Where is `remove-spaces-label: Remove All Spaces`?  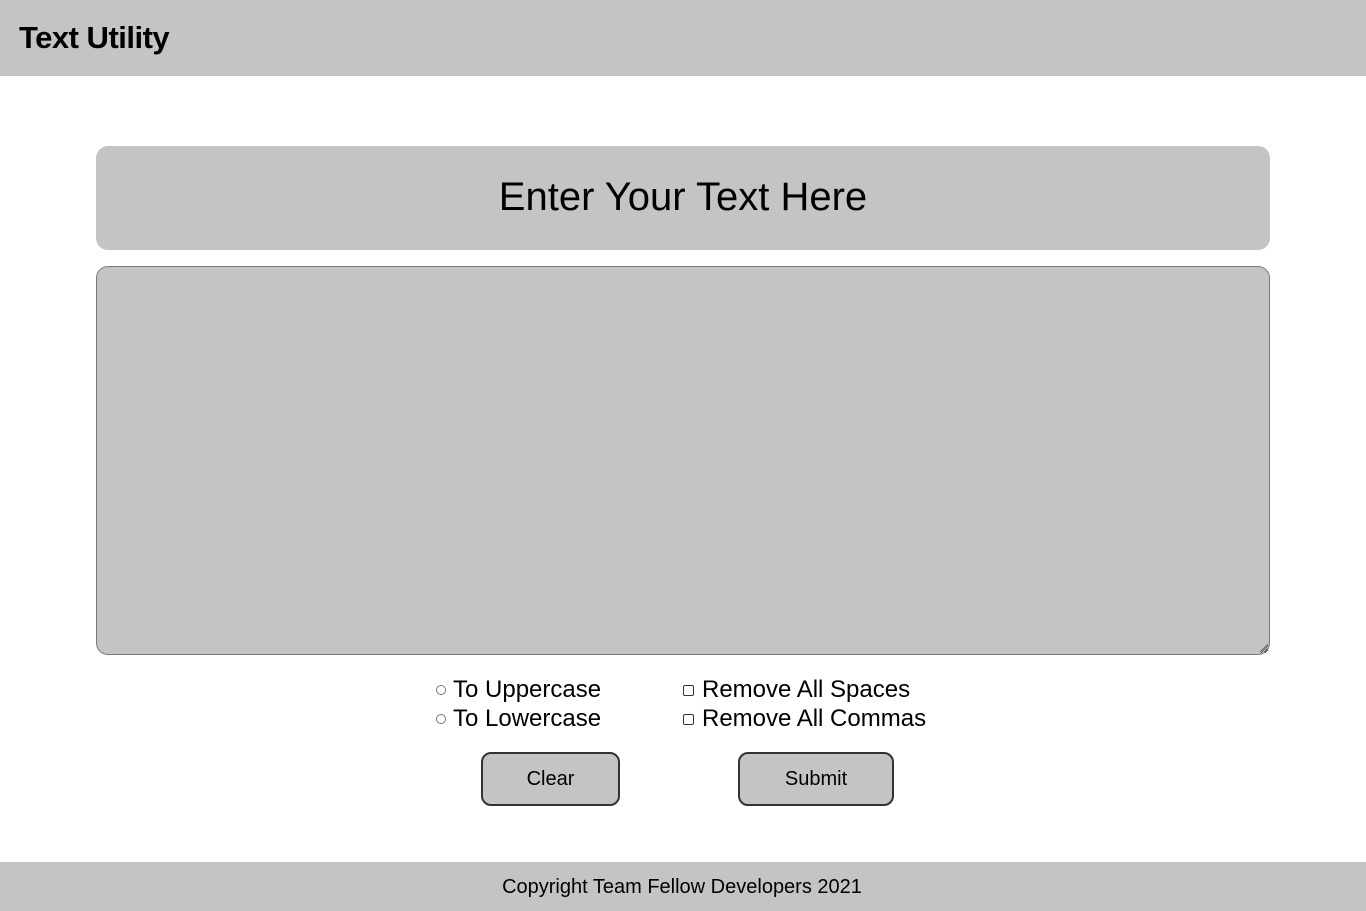
remove-spaces-label: Remove All Spaces is located at coordinates (806, 689).